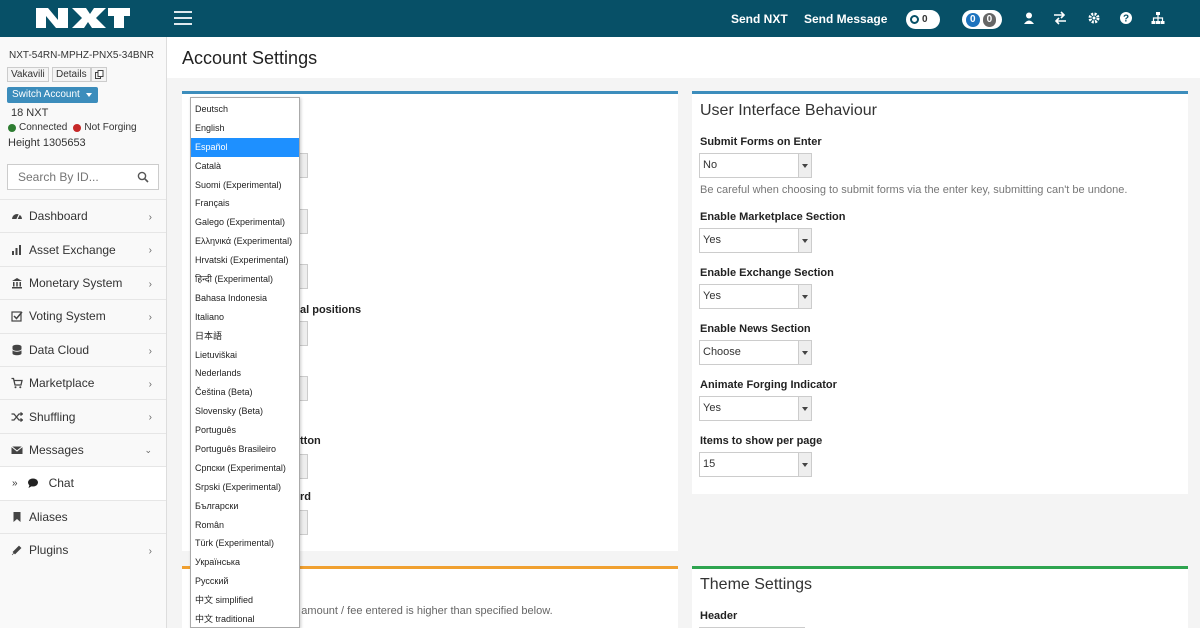 The height and width of the screenshot is (628, 1200). Describe the element at coordinates (83, 516) in the screenshot. I see `sidebar-item-aliases: Aliases` at that location.